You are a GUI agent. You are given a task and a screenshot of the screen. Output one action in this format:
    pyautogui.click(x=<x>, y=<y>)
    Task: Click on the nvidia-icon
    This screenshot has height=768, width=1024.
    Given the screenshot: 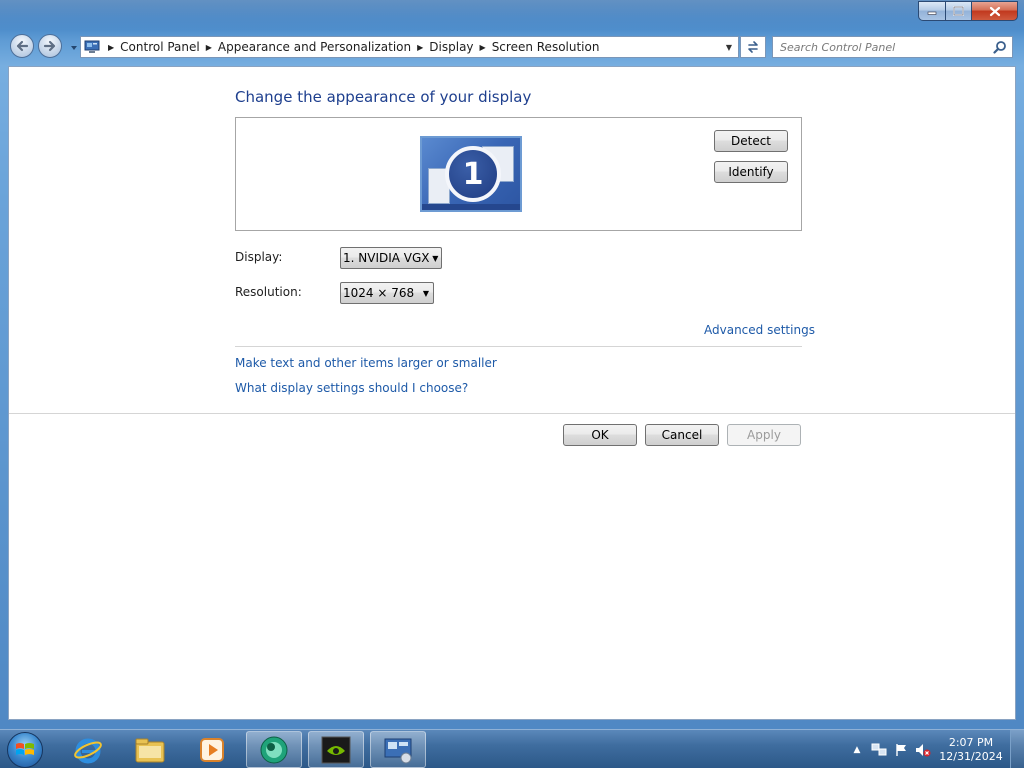 What is the action you would take?
    pyautogui.click(x=336, y=749)
    